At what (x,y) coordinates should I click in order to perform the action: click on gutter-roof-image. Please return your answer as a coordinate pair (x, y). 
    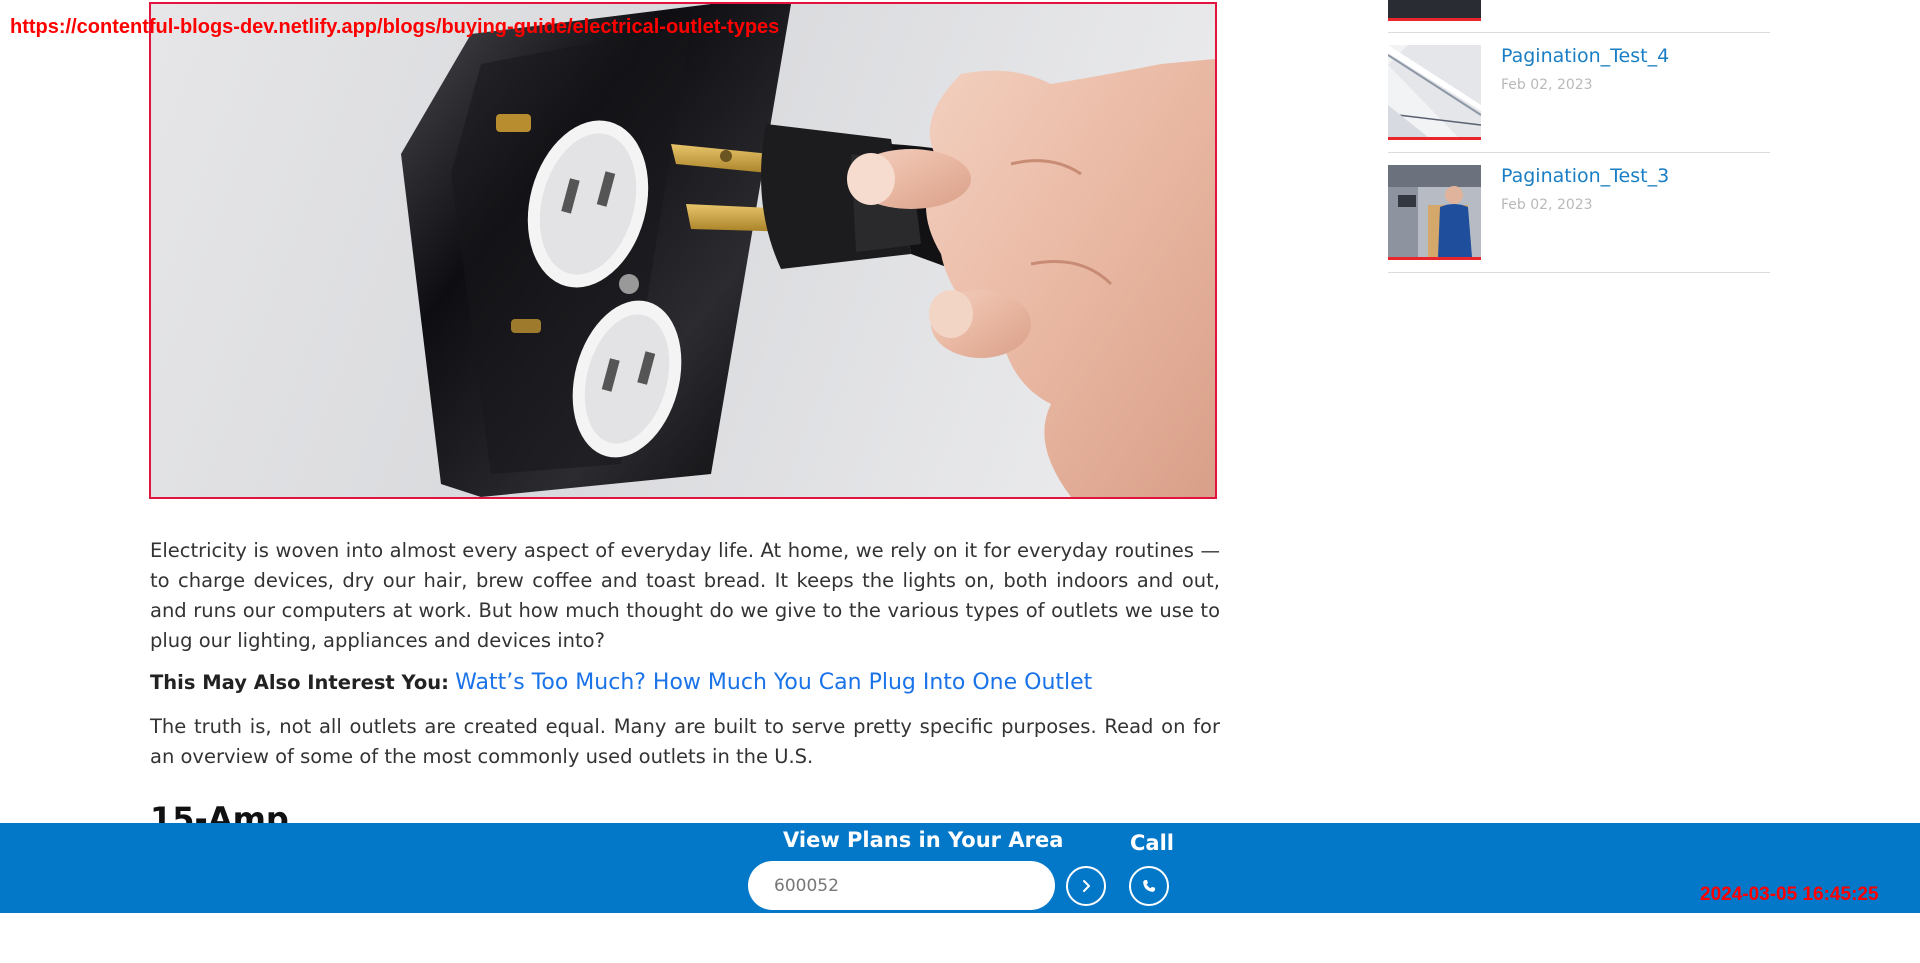
    Looking at the image, I should click on (1434, 91).